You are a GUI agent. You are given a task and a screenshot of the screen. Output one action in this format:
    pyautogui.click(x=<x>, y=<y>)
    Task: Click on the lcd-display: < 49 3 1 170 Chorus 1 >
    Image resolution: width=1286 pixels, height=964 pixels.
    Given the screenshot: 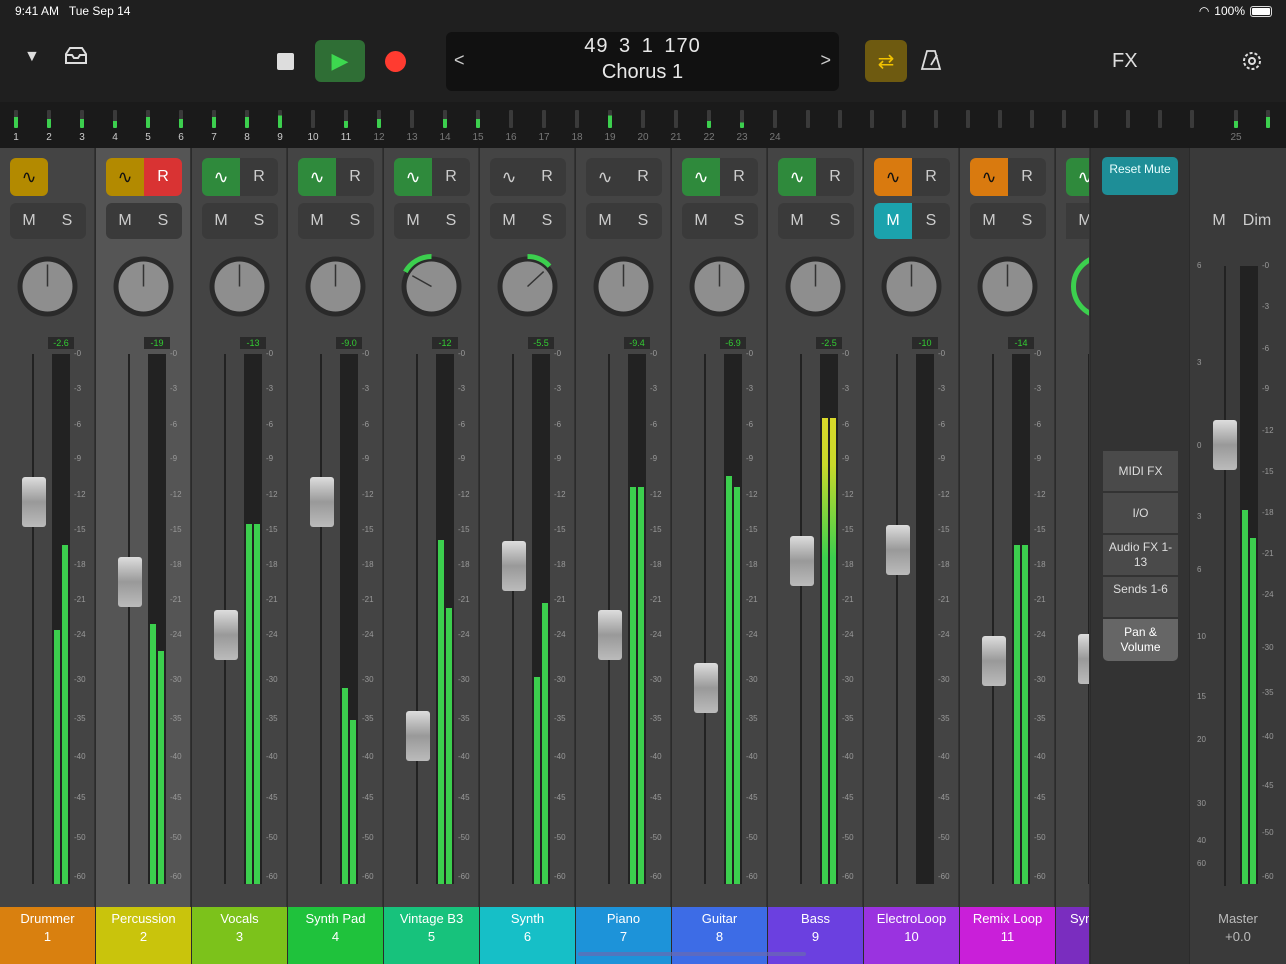 What is the action you would take?
    pyautogui.click(x=642, y=61)
    